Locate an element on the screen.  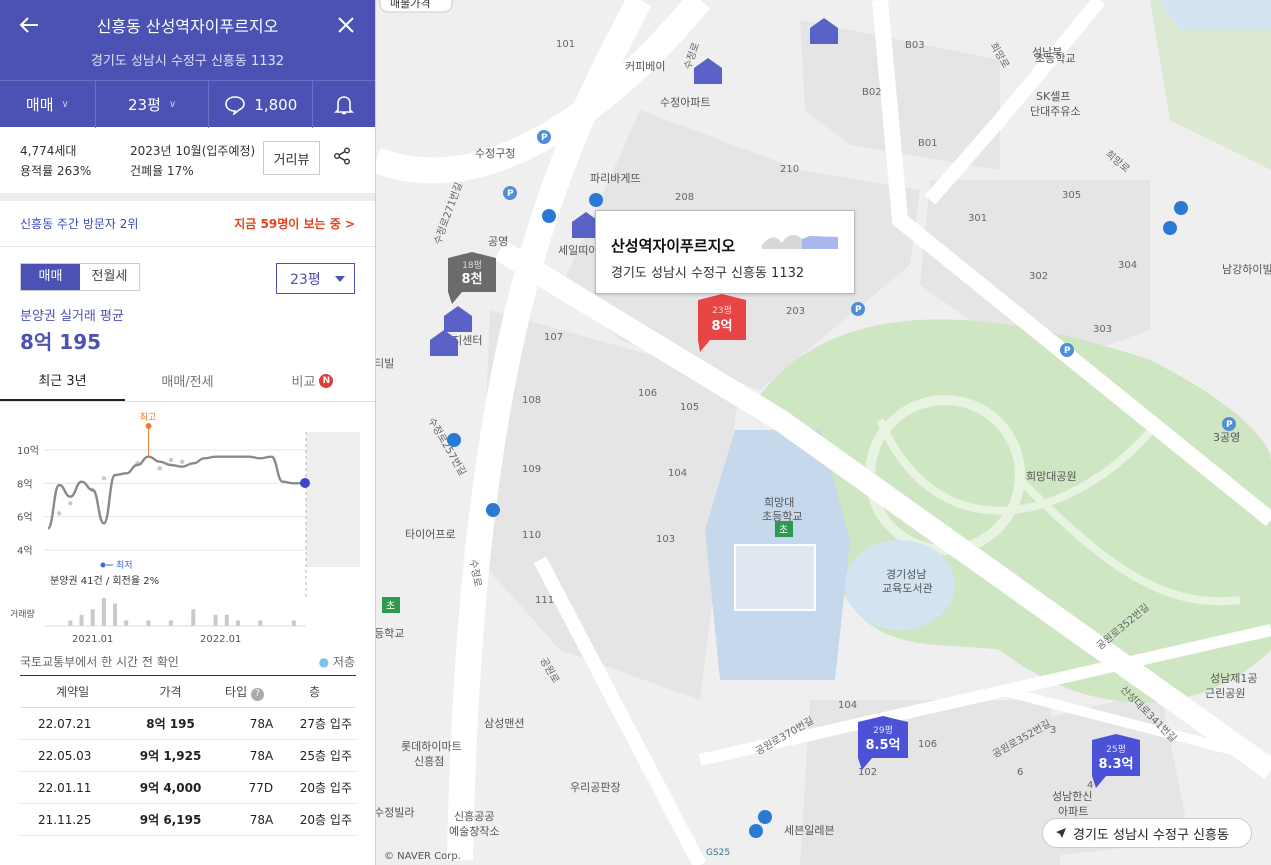
svg-text: 111 is located at coordinates (544, 600).